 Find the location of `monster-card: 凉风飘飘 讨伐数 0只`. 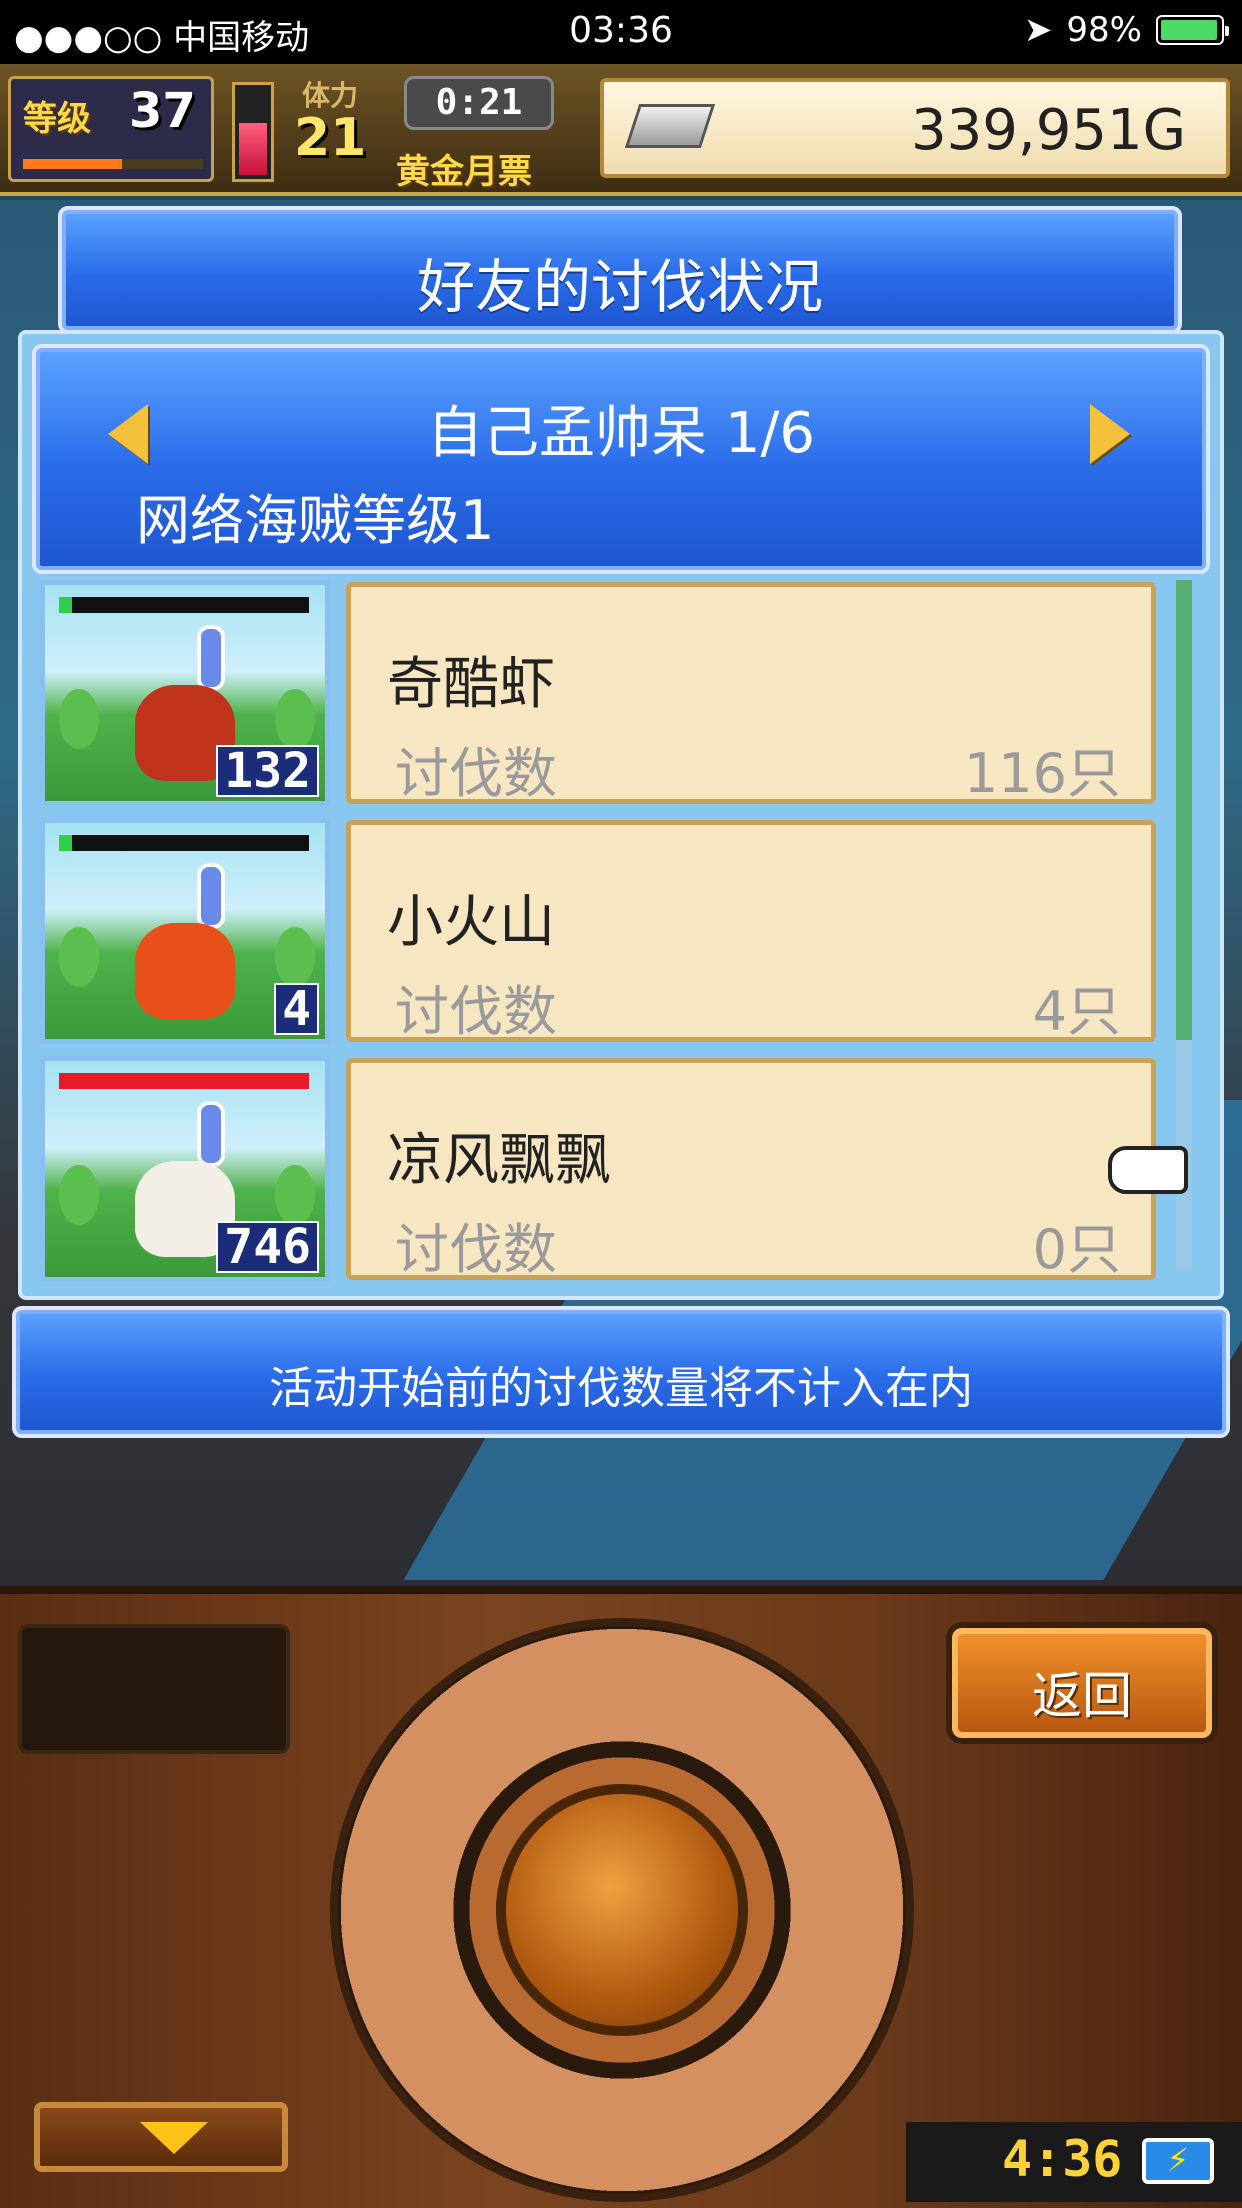

monster-card: 凉风飘飘 讨伐数 0只 is located at coordinates (751, 1169).